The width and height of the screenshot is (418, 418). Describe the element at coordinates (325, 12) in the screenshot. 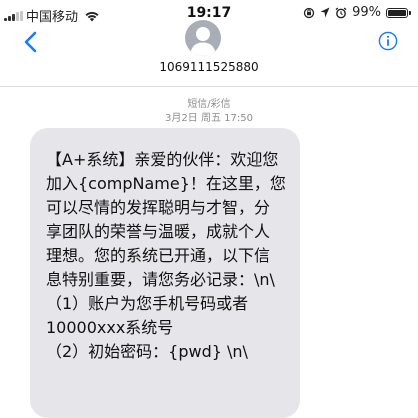

I see `location-icon` at that location.